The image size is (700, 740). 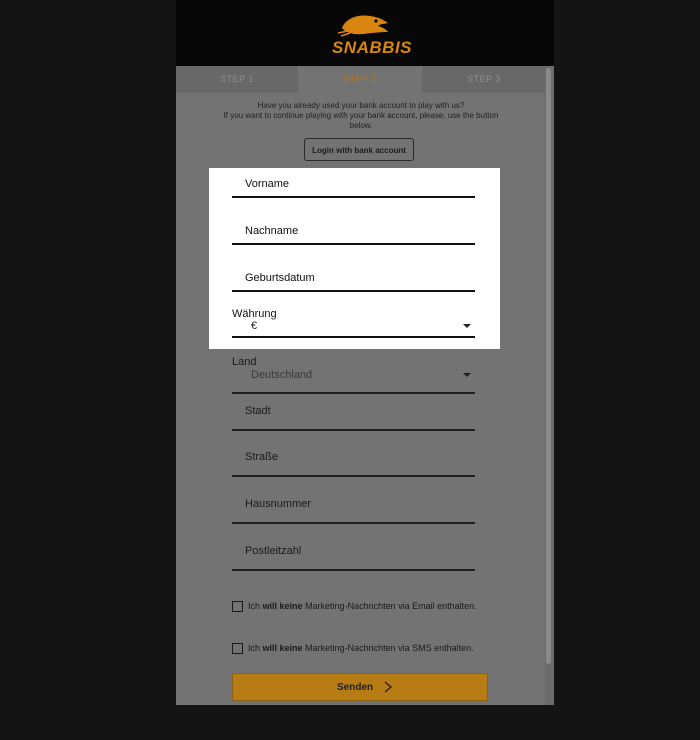 I want to click on sms-optout-checkbox, so click(x=237, y=648).